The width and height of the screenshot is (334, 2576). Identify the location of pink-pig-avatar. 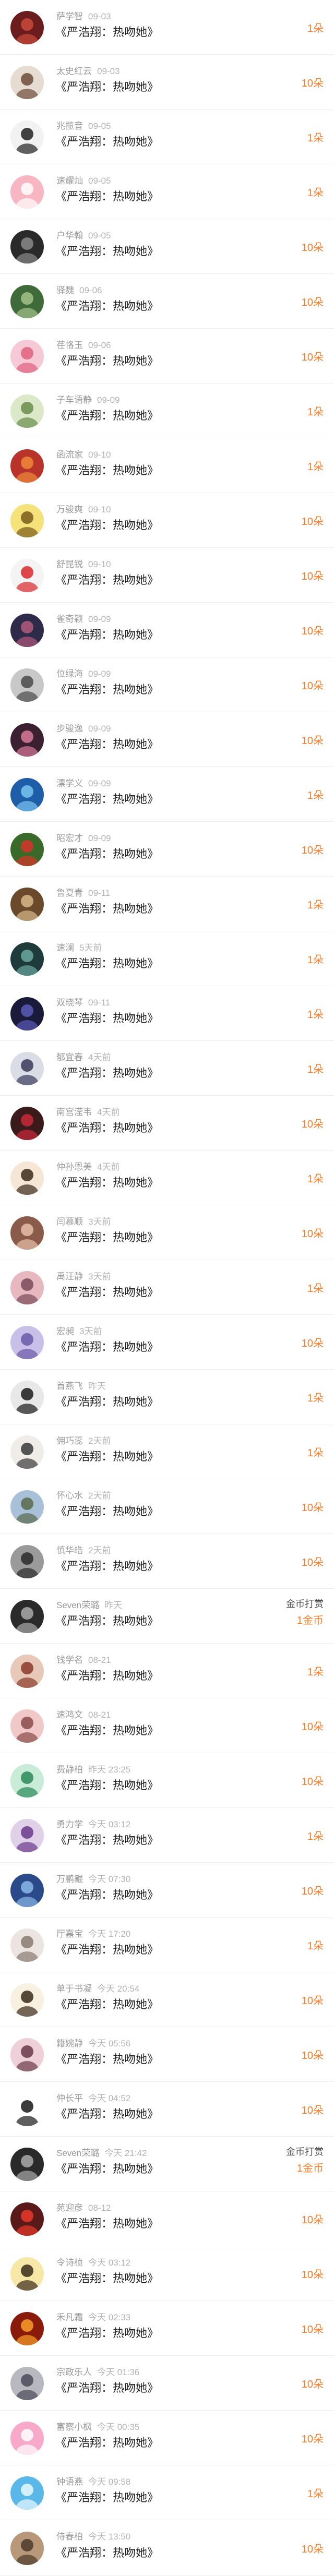
(27, 2438).